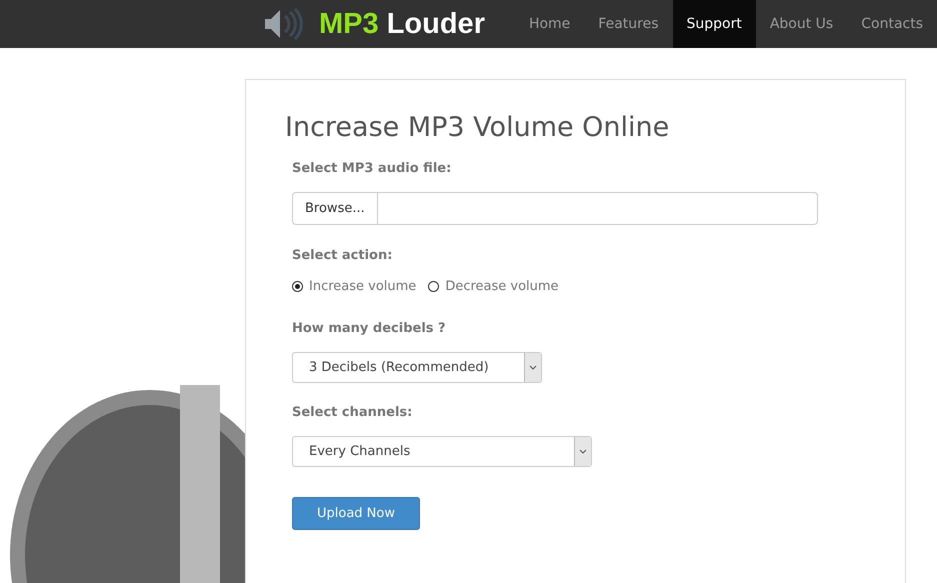 Image resolution: width=937 pixels, height=583 pixels. Describe the element at coordinates (714, 24) in the screenshot. I see `nav-link: Support` at that location.